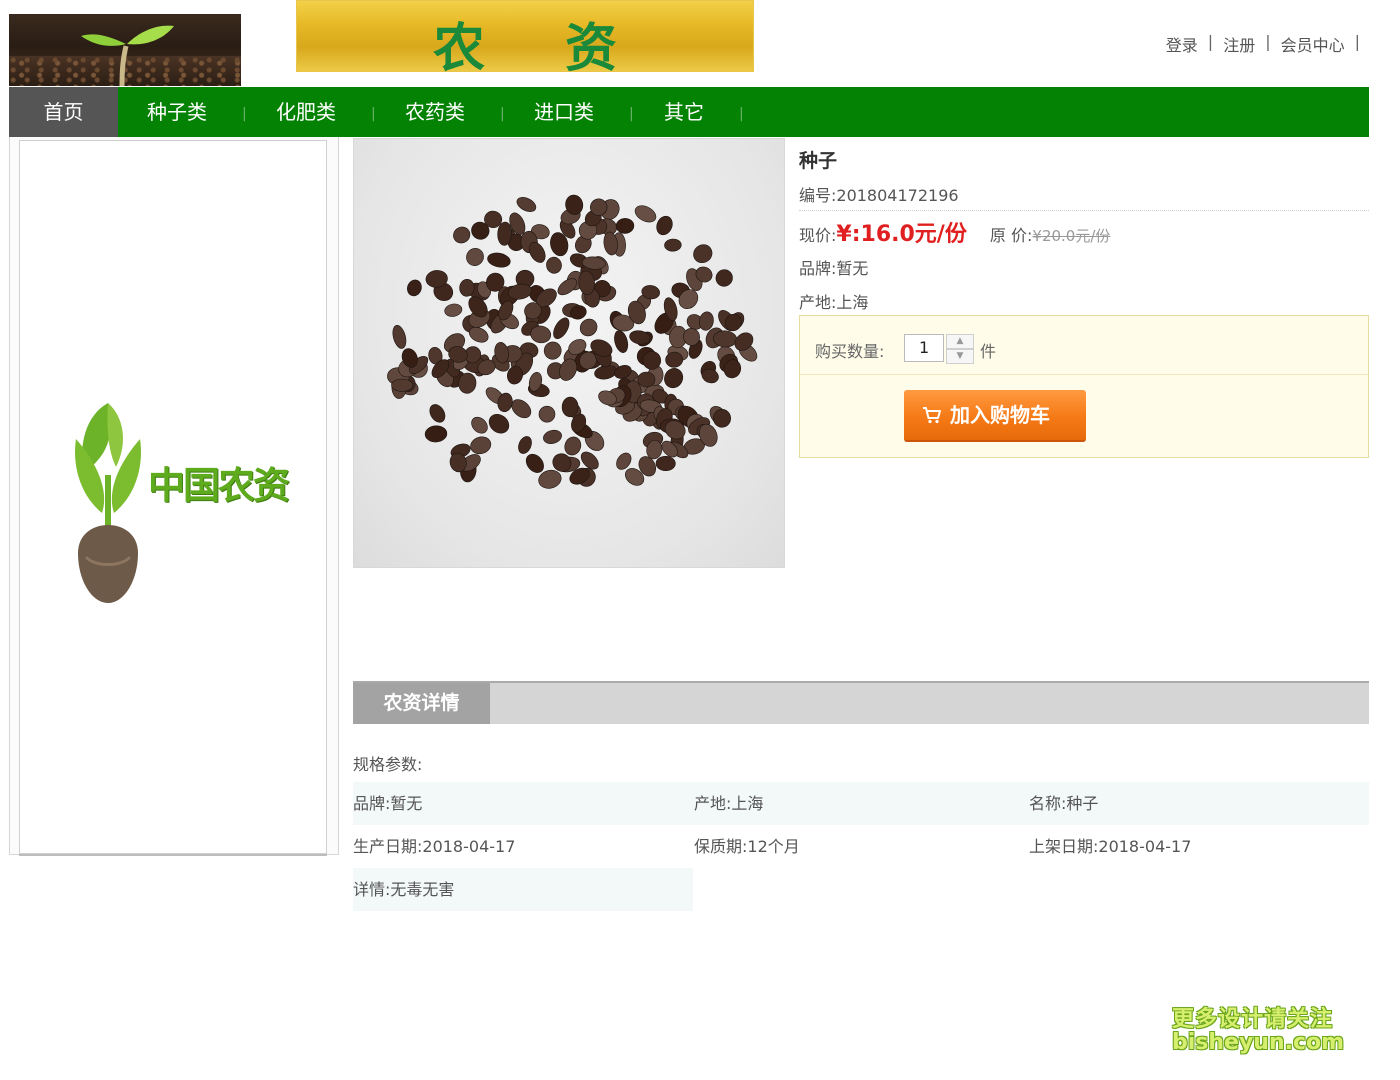 Image resolution: width=1400 pixels, height=1080 pixels. I want to click on add-to-cart-button: 加入购物车, so click(995, 416).